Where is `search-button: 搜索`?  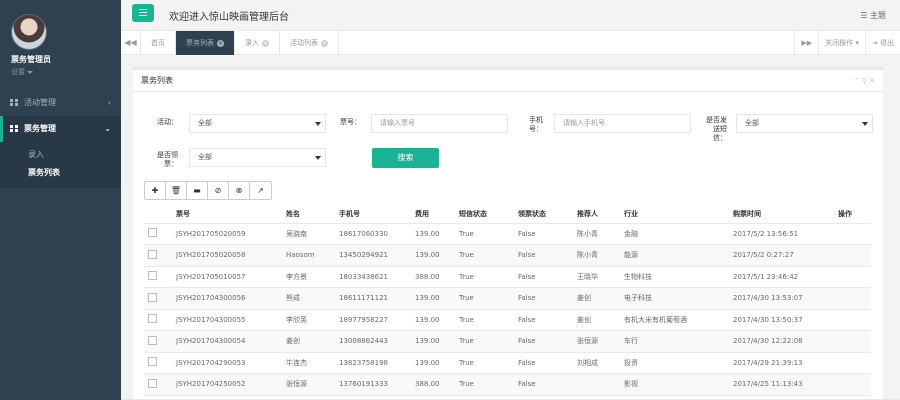
search-button: 搜索 is located at coordinates (405, 158).